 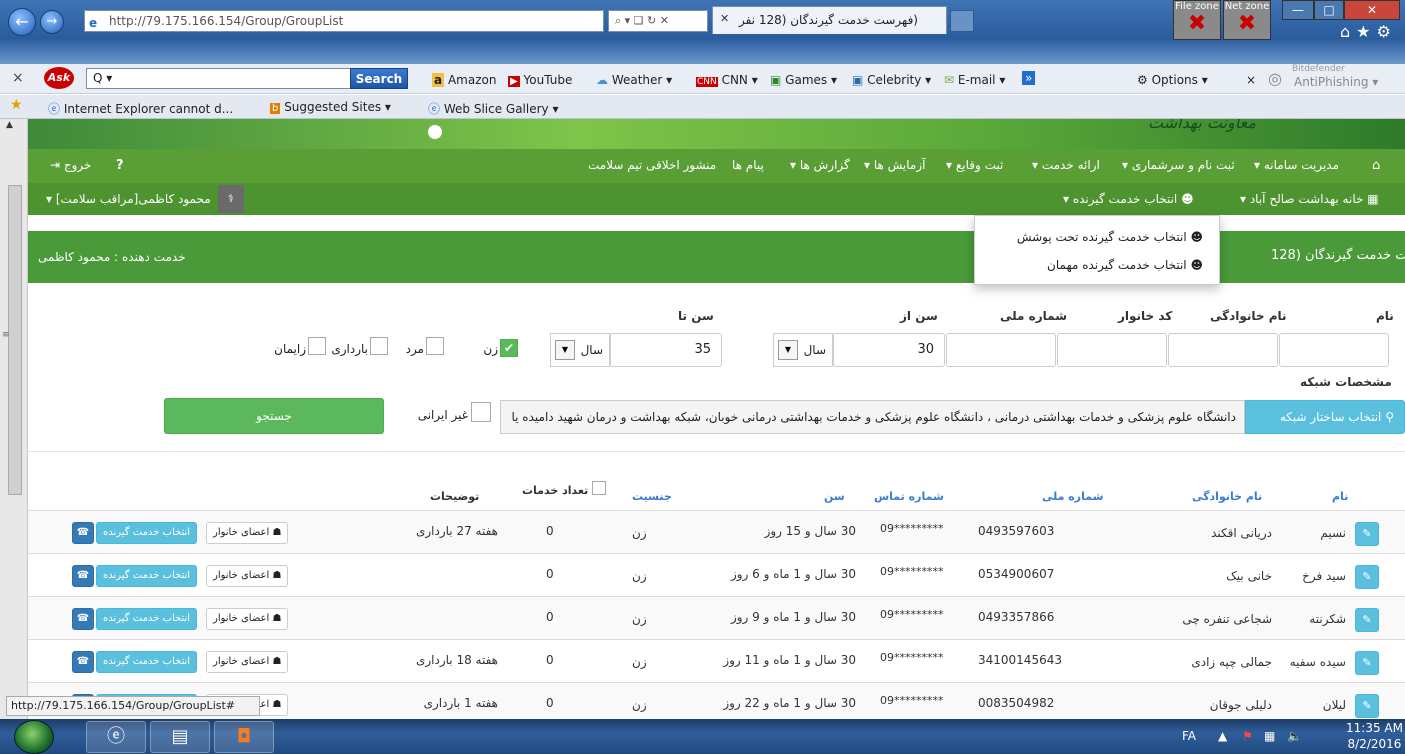 What do you see at coordinates (803, 80) in the screenshot?
I see `toolbar-games: ▣ Games ▾` at bounding box center [803, 80].